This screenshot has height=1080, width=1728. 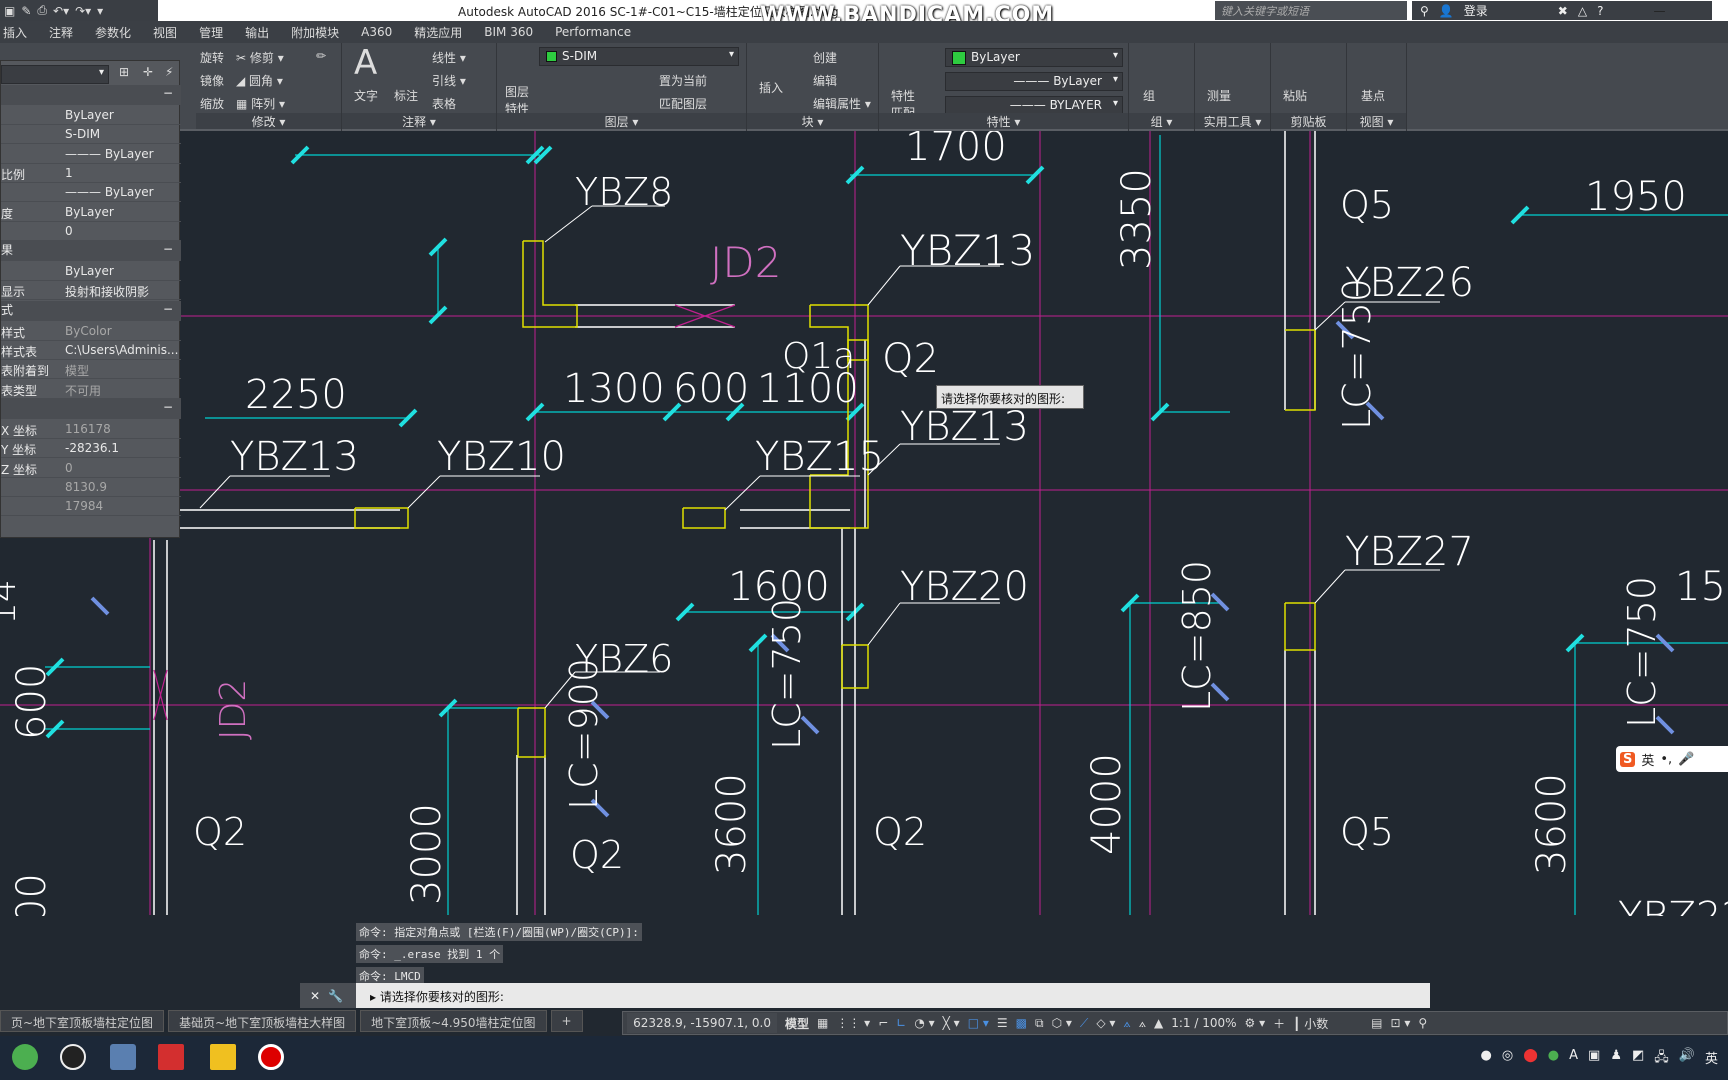 I want to click on login-button: 登录, so click(x=1476, y=10).